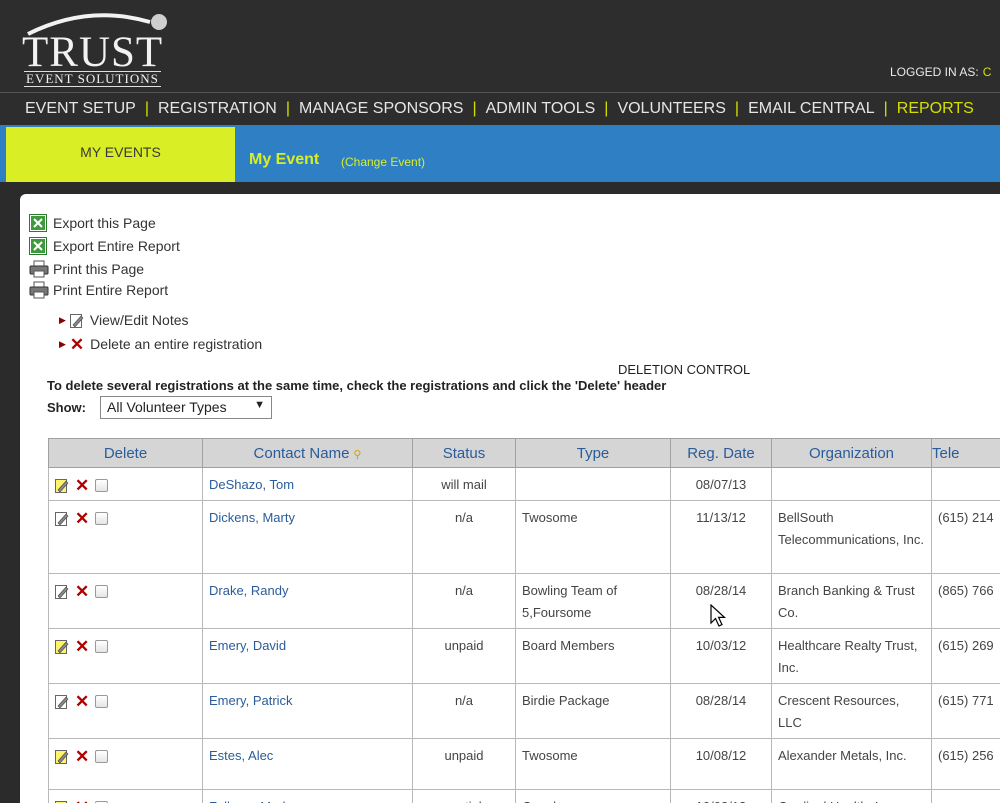  I want to click on app-header: TRUST EVENT SOLUTIONS LOGGED IN AS: C, so click(500, 46).